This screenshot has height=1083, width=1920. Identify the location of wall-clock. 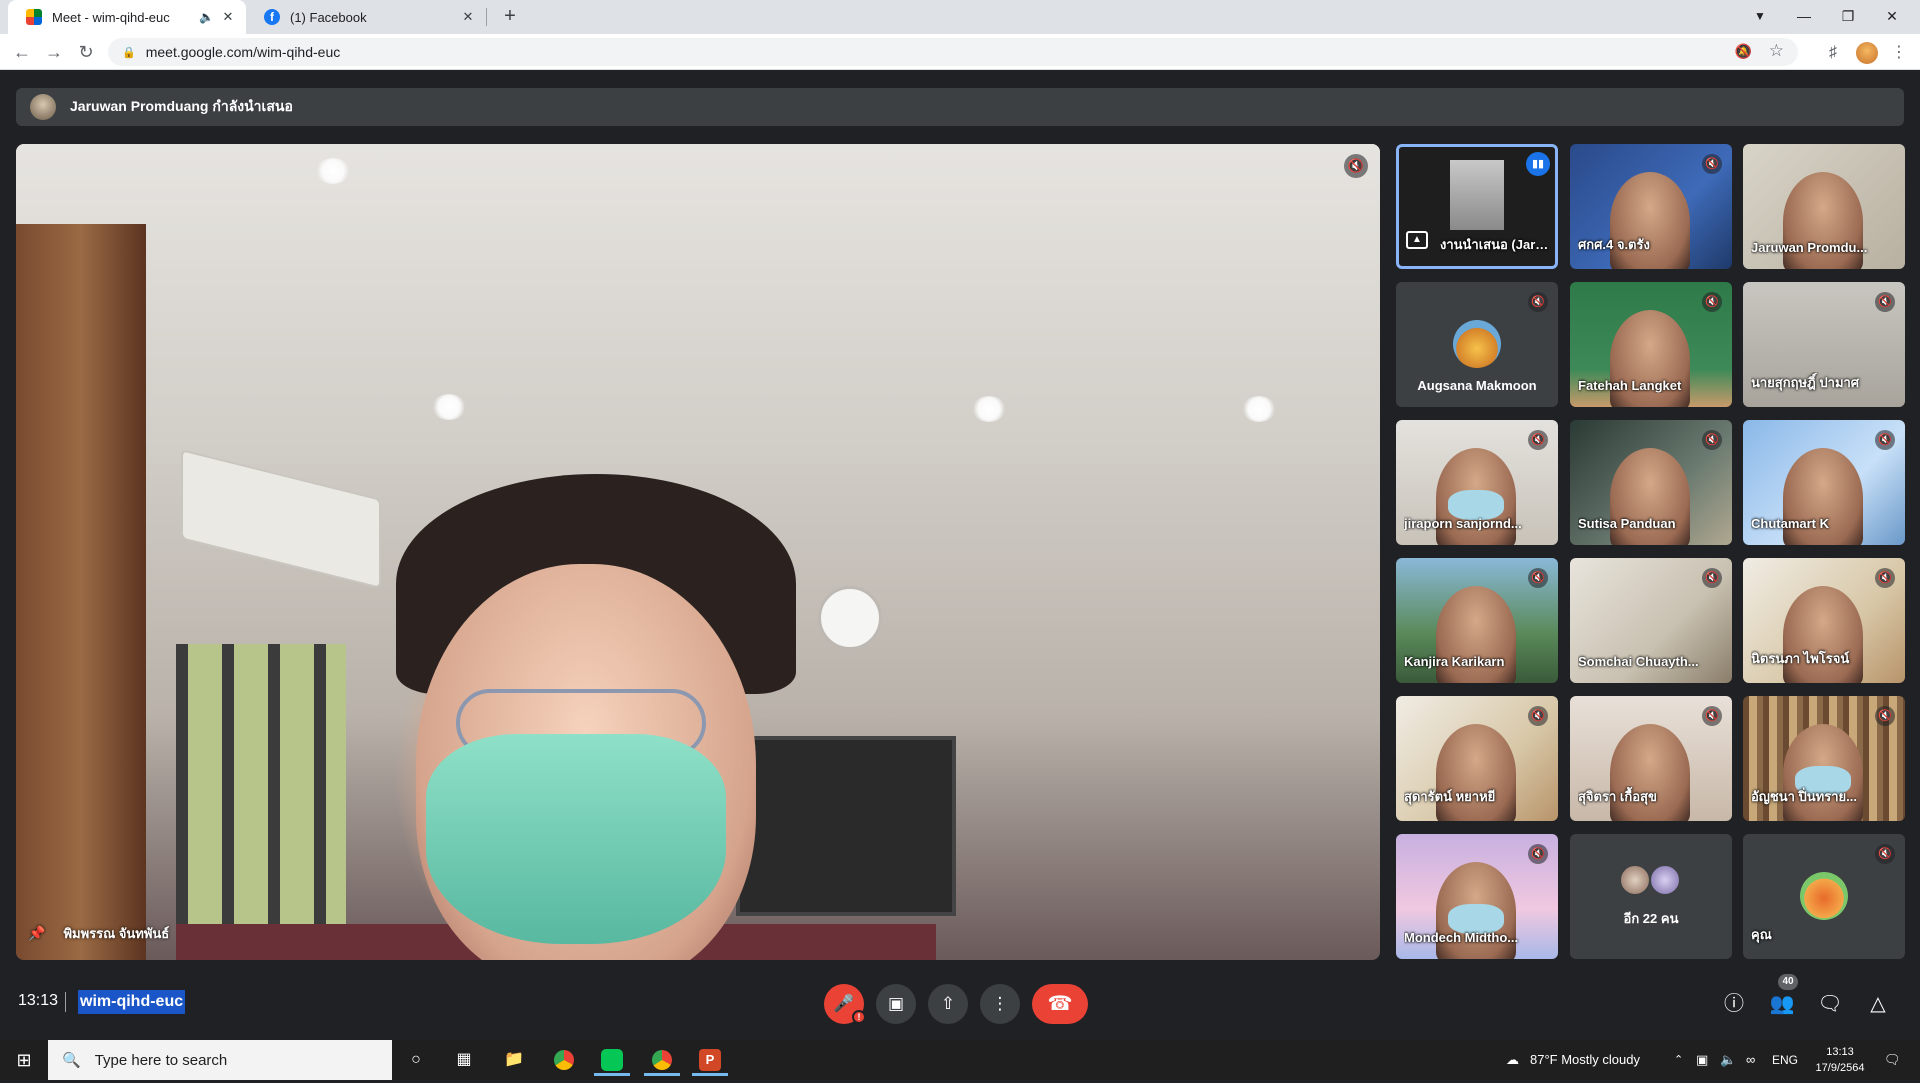
(850, 618).